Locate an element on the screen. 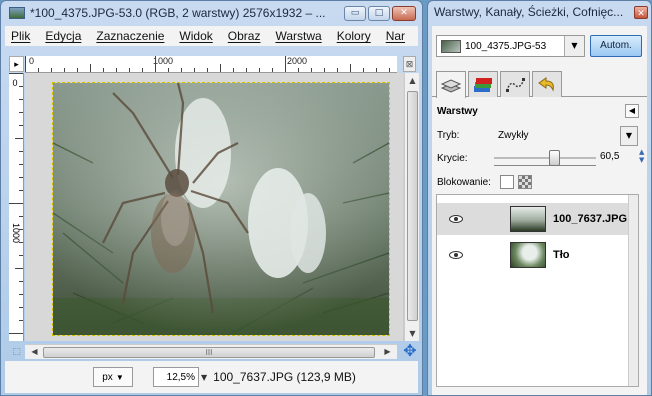 The image size is (652, 396). layers-icon is located at coordinates (451, 86).